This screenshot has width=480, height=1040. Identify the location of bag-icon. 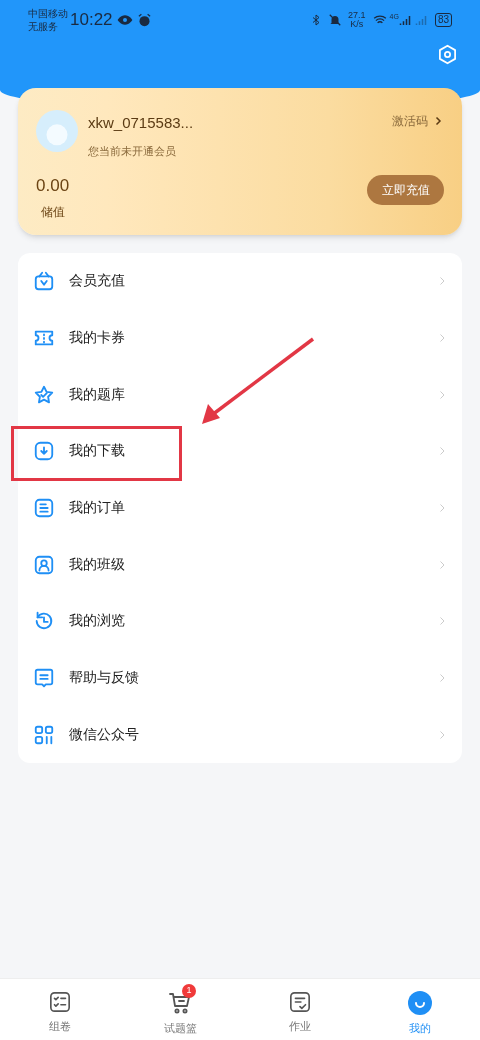
(44, 281).